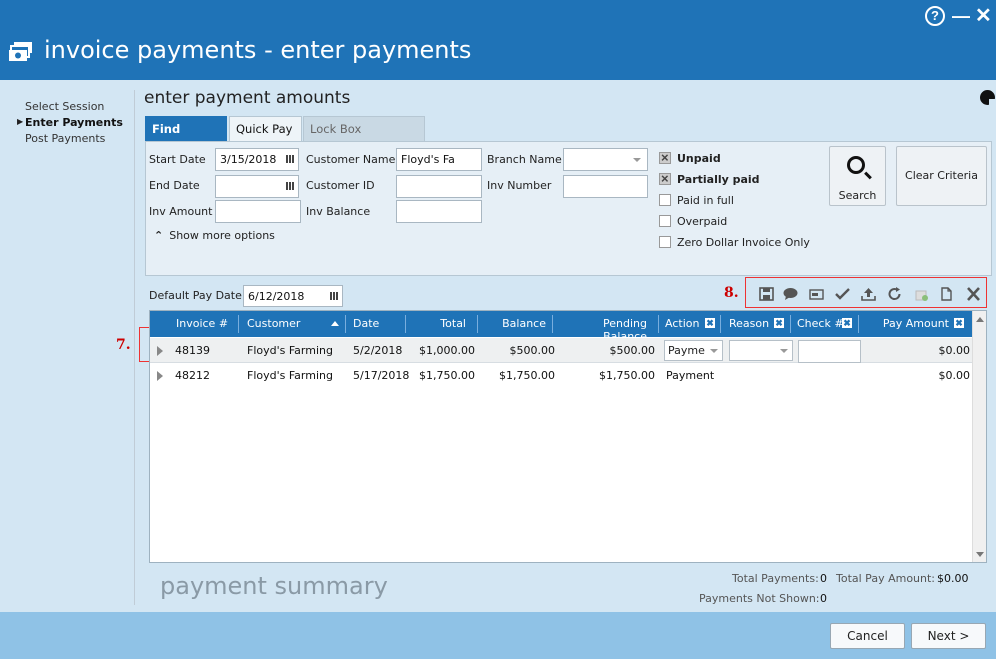  I want to click on show-more-options-link: ⌃ Show more options, so click(214, 235).